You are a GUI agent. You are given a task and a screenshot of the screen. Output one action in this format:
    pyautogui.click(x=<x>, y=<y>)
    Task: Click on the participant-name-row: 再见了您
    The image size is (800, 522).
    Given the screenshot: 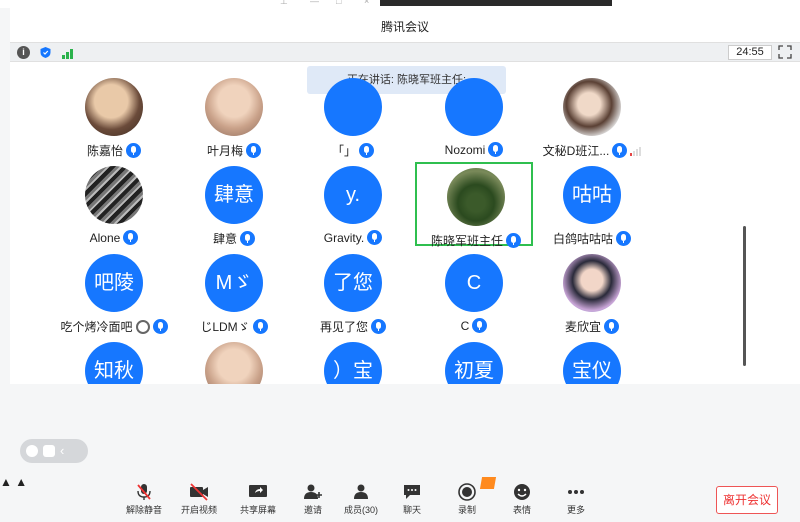 What is the action you would take?
    pyautogui.click(x=353, y=326)
    